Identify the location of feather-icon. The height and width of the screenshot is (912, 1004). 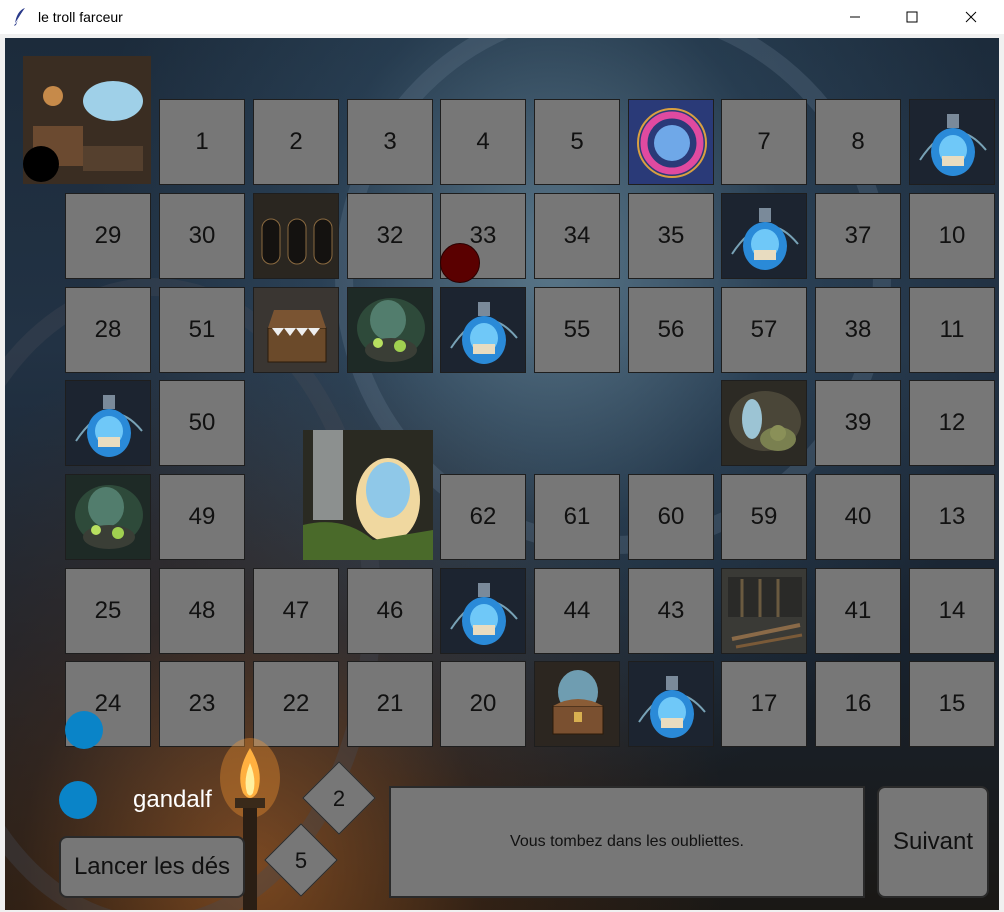
(20, 17).